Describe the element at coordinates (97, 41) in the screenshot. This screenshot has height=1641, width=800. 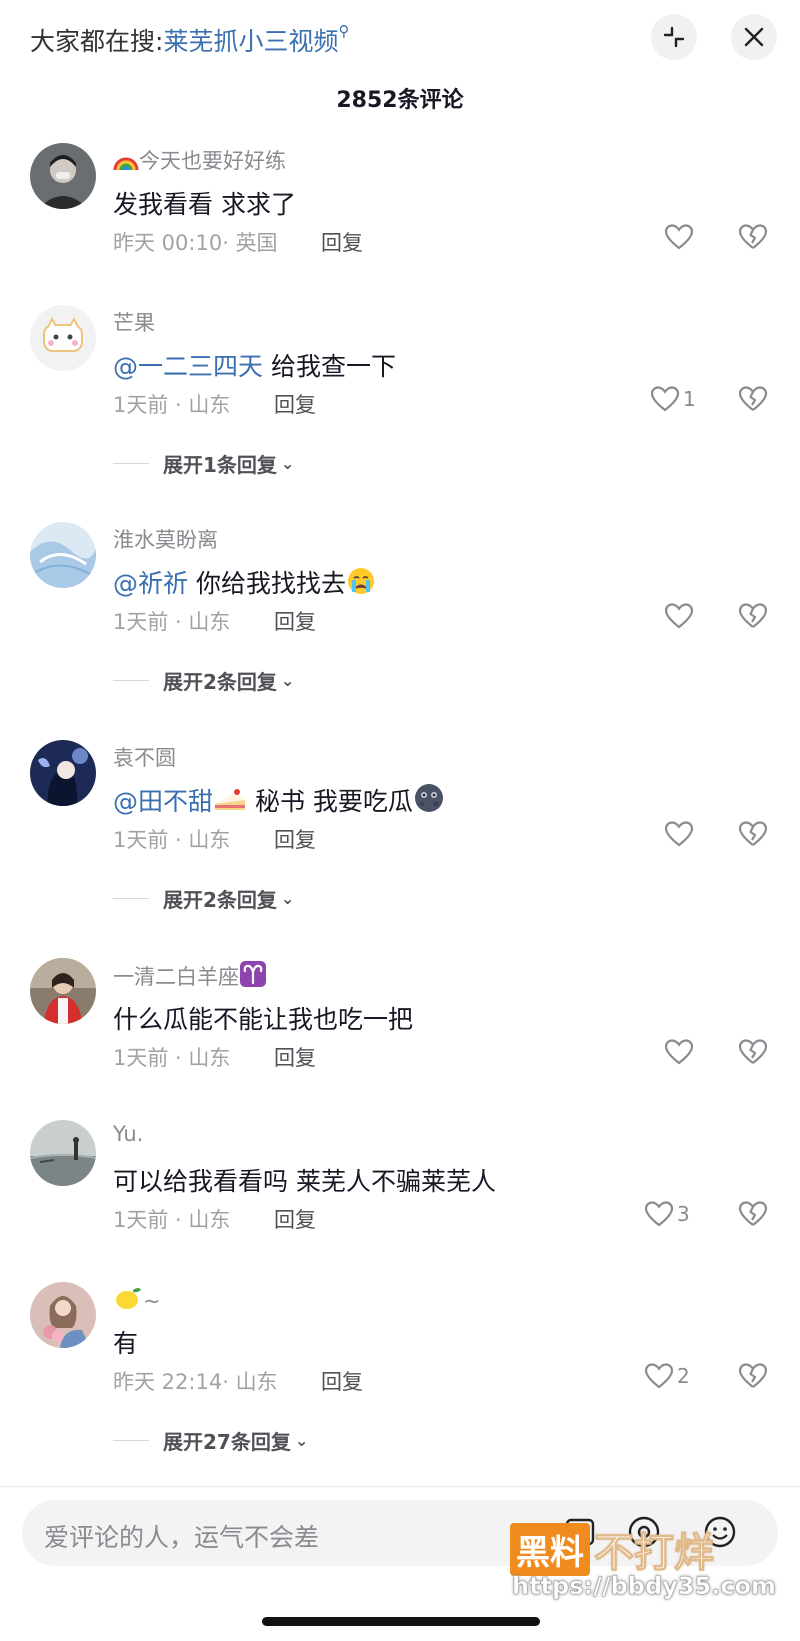
I see `search-prefix: 大家都在搜:` at that location.